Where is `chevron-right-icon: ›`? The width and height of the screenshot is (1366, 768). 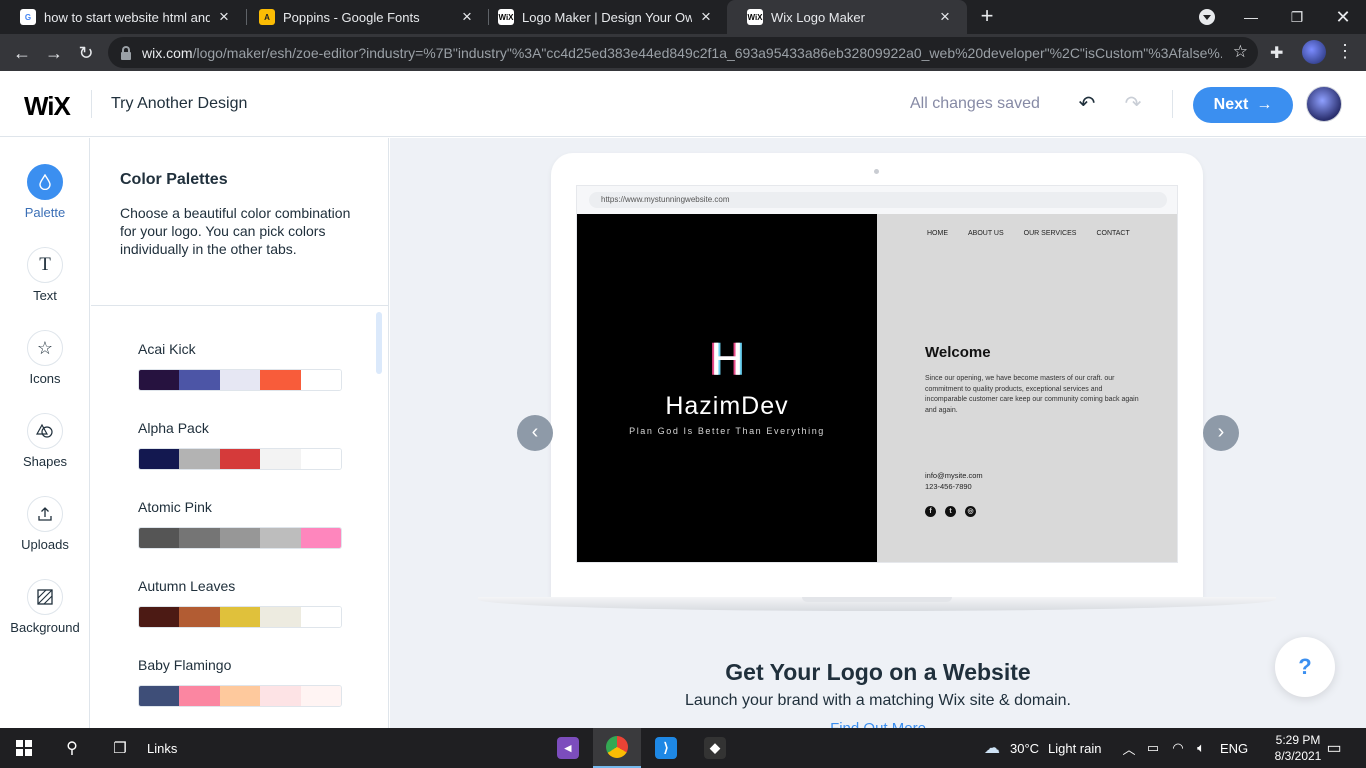 chevron-right-icon: › is located at coordinates (1221, 433).